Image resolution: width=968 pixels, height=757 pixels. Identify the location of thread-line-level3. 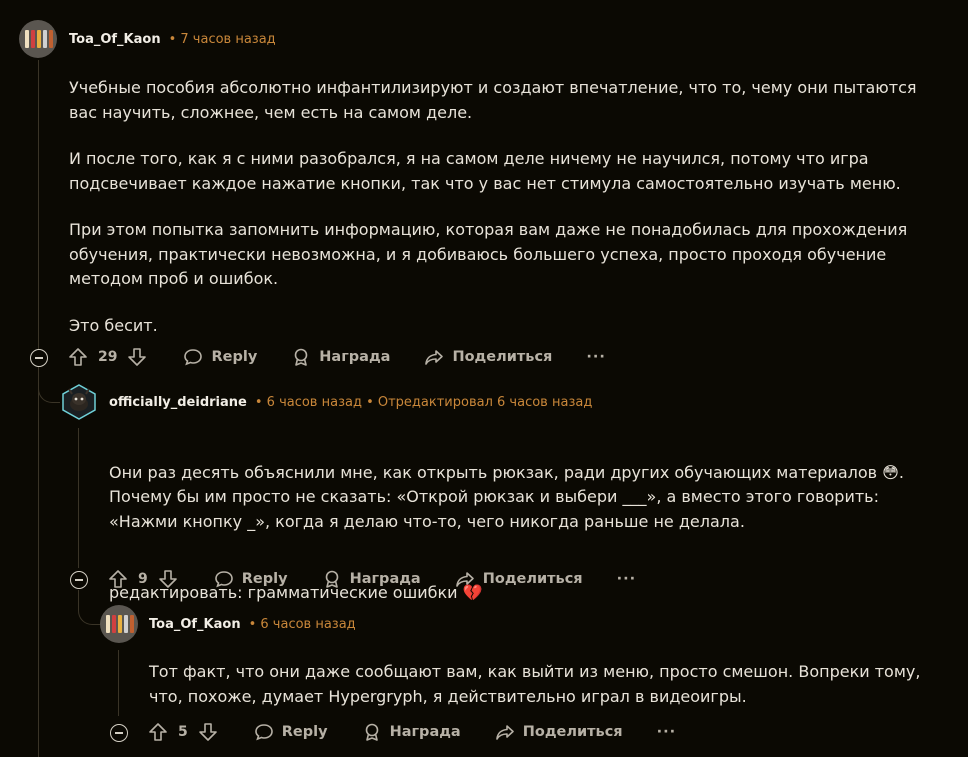
(118, 683).